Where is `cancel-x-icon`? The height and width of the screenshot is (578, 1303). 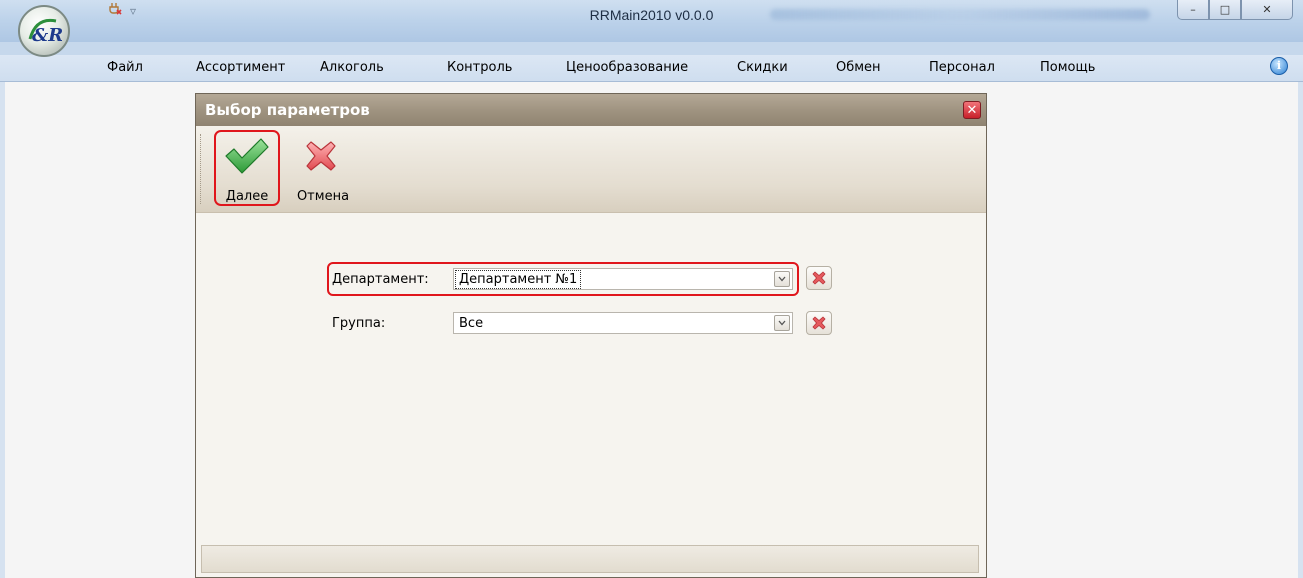 cancel-x-icon is located at coordinates (321, 156).